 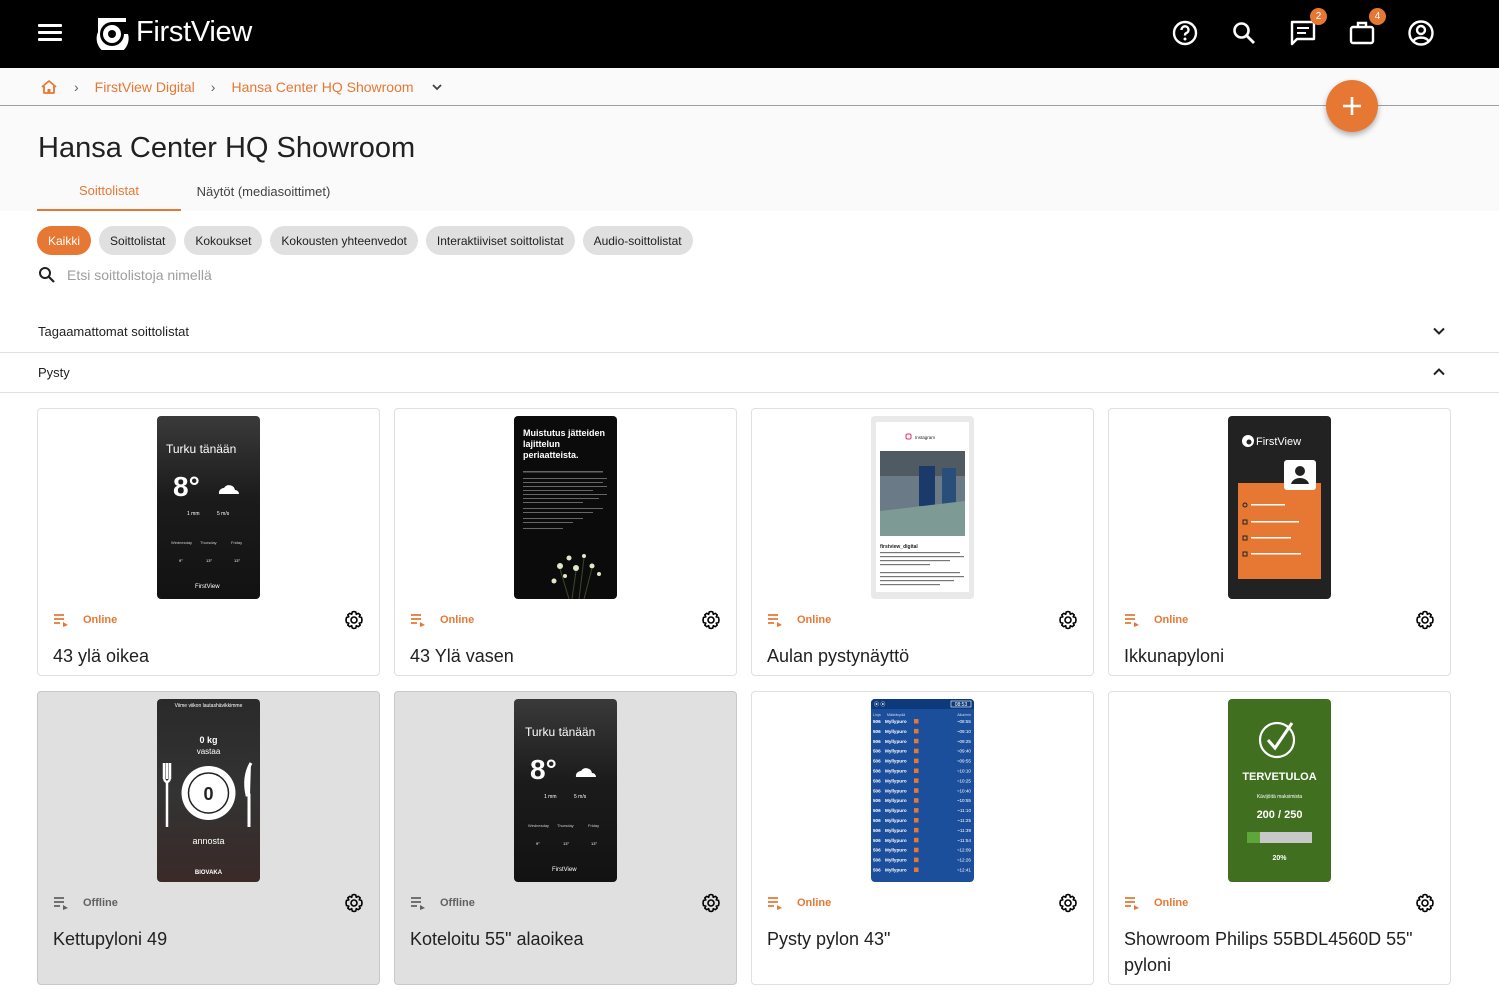 What do you see at coordinates (637, 240) in the screenshot?
I see `chip-audio: Audio-soittolistat` at bounding box center [637, 240].